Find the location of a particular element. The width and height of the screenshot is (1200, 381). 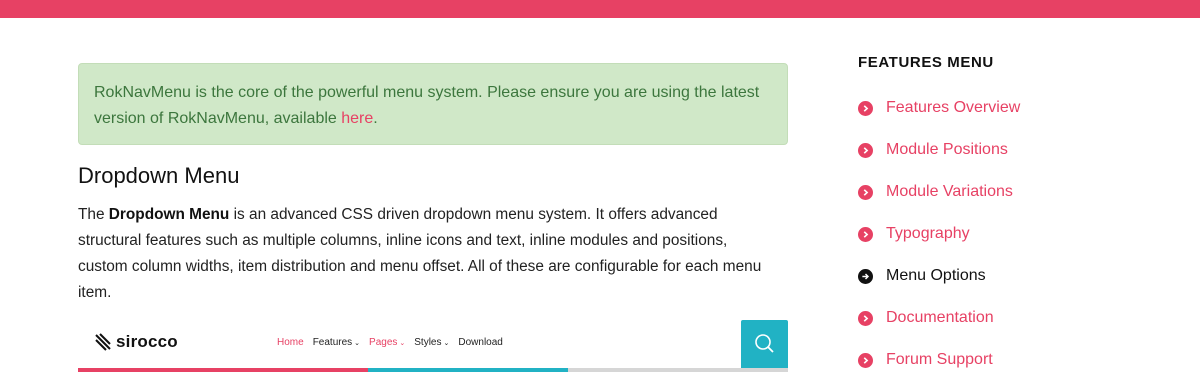

sidebar-item-forum-support: Forum Support is located at coordinates (939, 360).